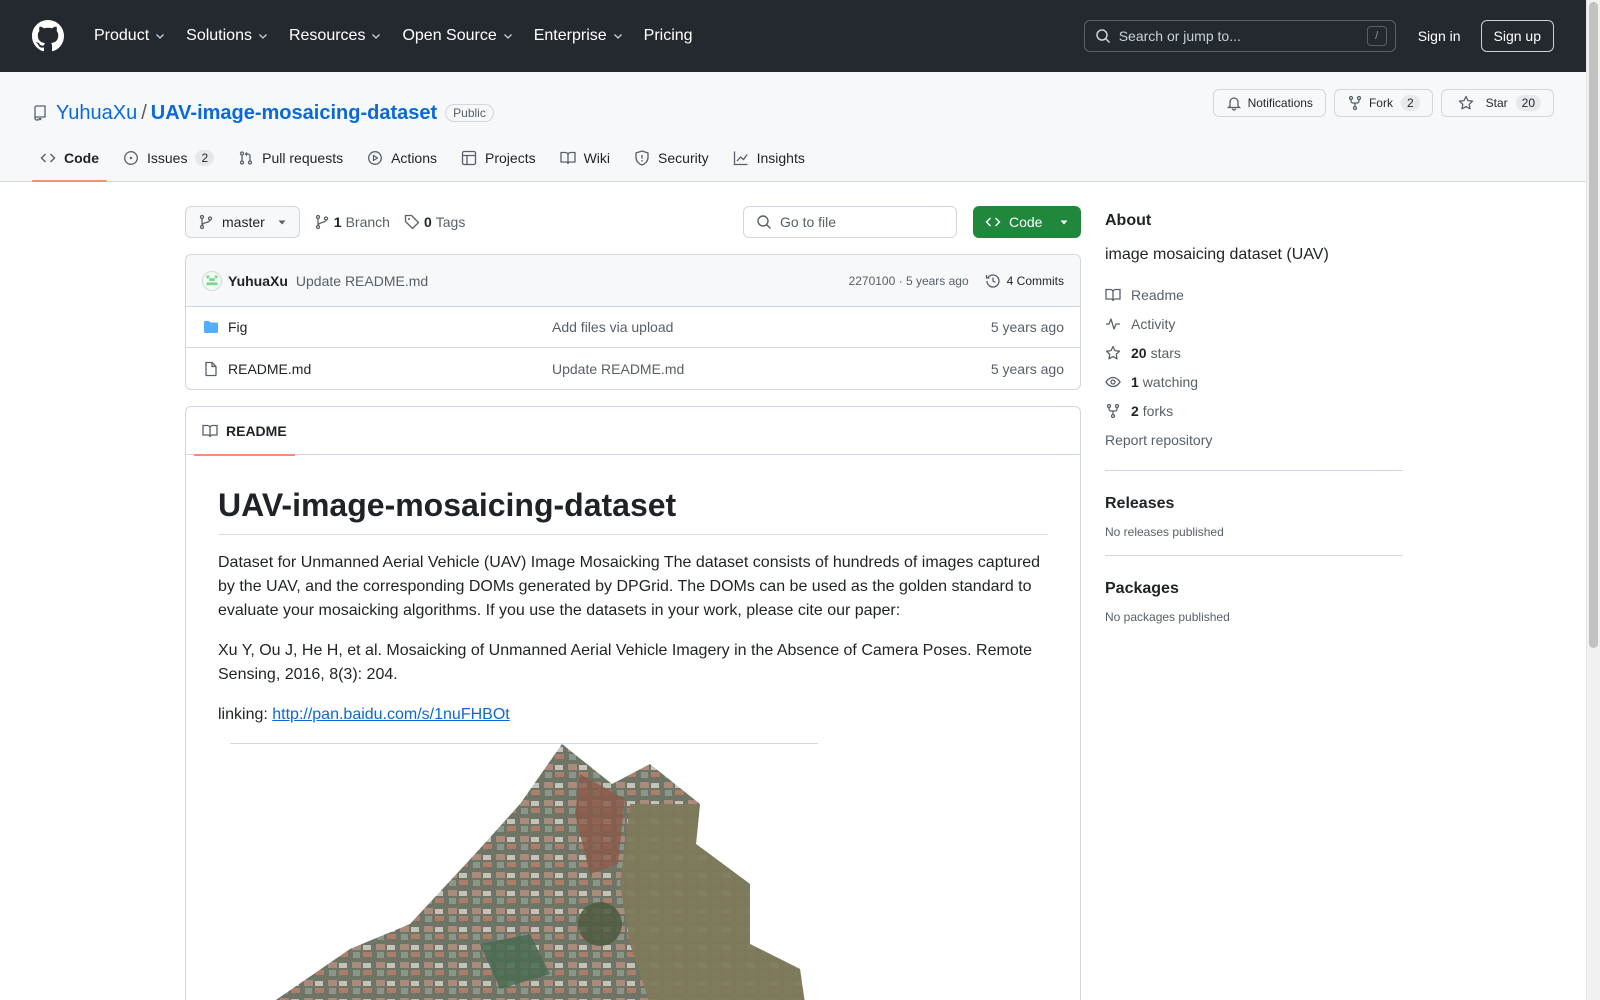  What do you see at coordinates (808, 222) in the screenshot?
I see `go-to-file-placeholder: Go to file` at bounding box center [808, 222].